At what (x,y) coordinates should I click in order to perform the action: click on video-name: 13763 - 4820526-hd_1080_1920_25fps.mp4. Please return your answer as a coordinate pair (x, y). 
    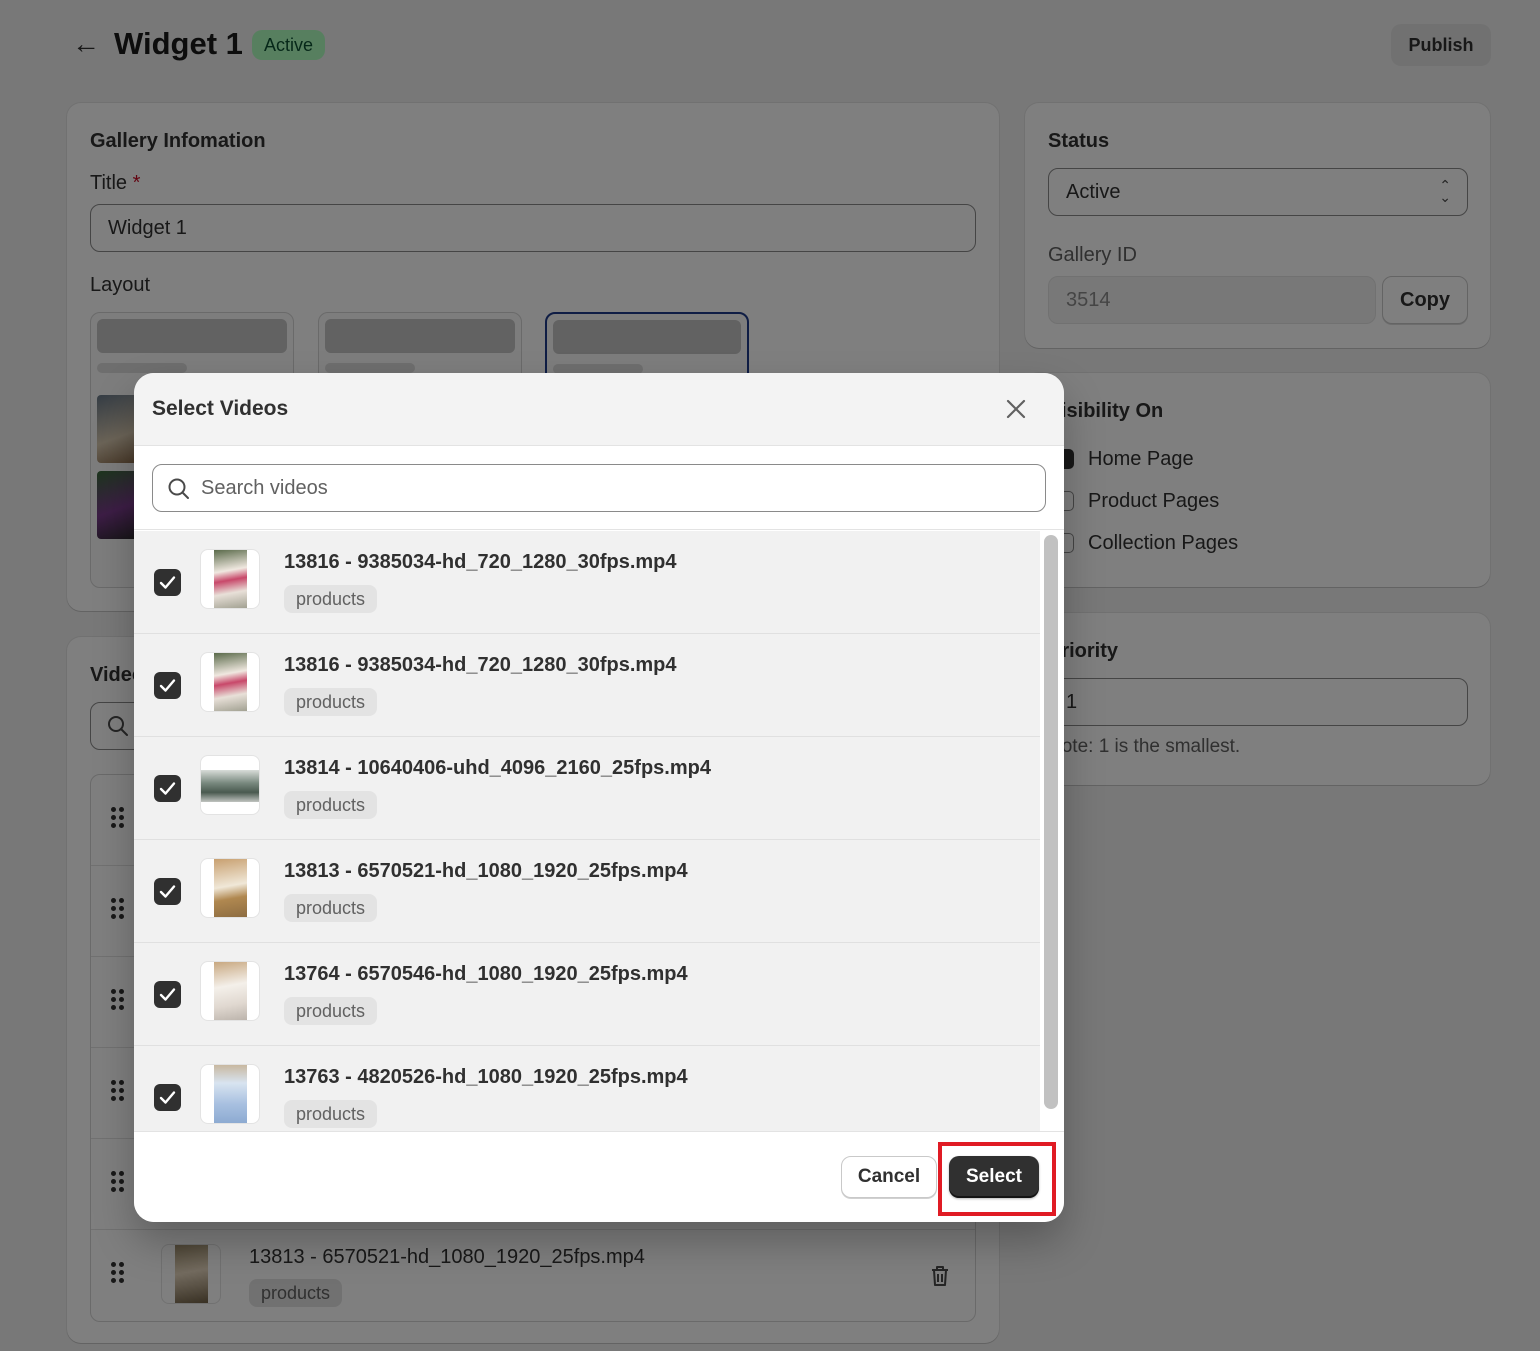
    Looking at the image, I should click on (486, 1077).